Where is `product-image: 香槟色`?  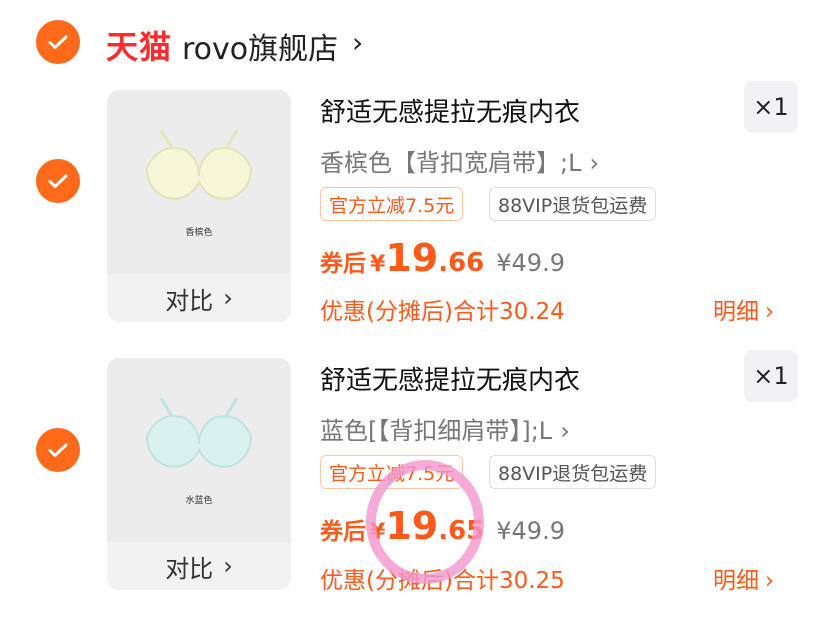 product-image: 香槟色 is located at coordinates (199, 182).